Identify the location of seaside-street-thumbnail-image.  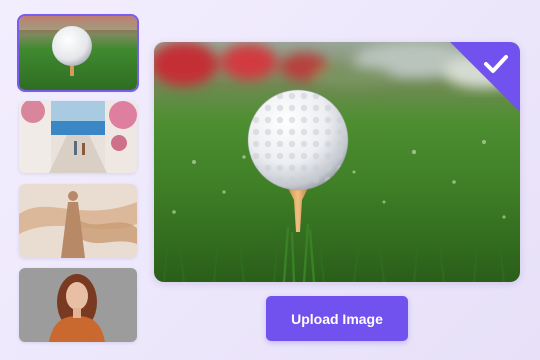
(78, 137).